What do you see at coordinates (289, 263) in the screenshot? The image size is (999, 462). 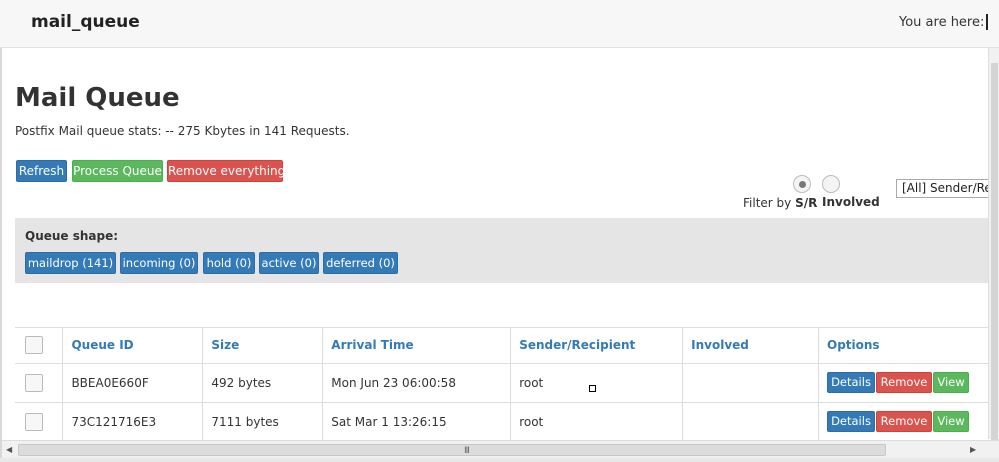 I see `queue-shape-active-button: active (0)` at bounding box center [289, 263].